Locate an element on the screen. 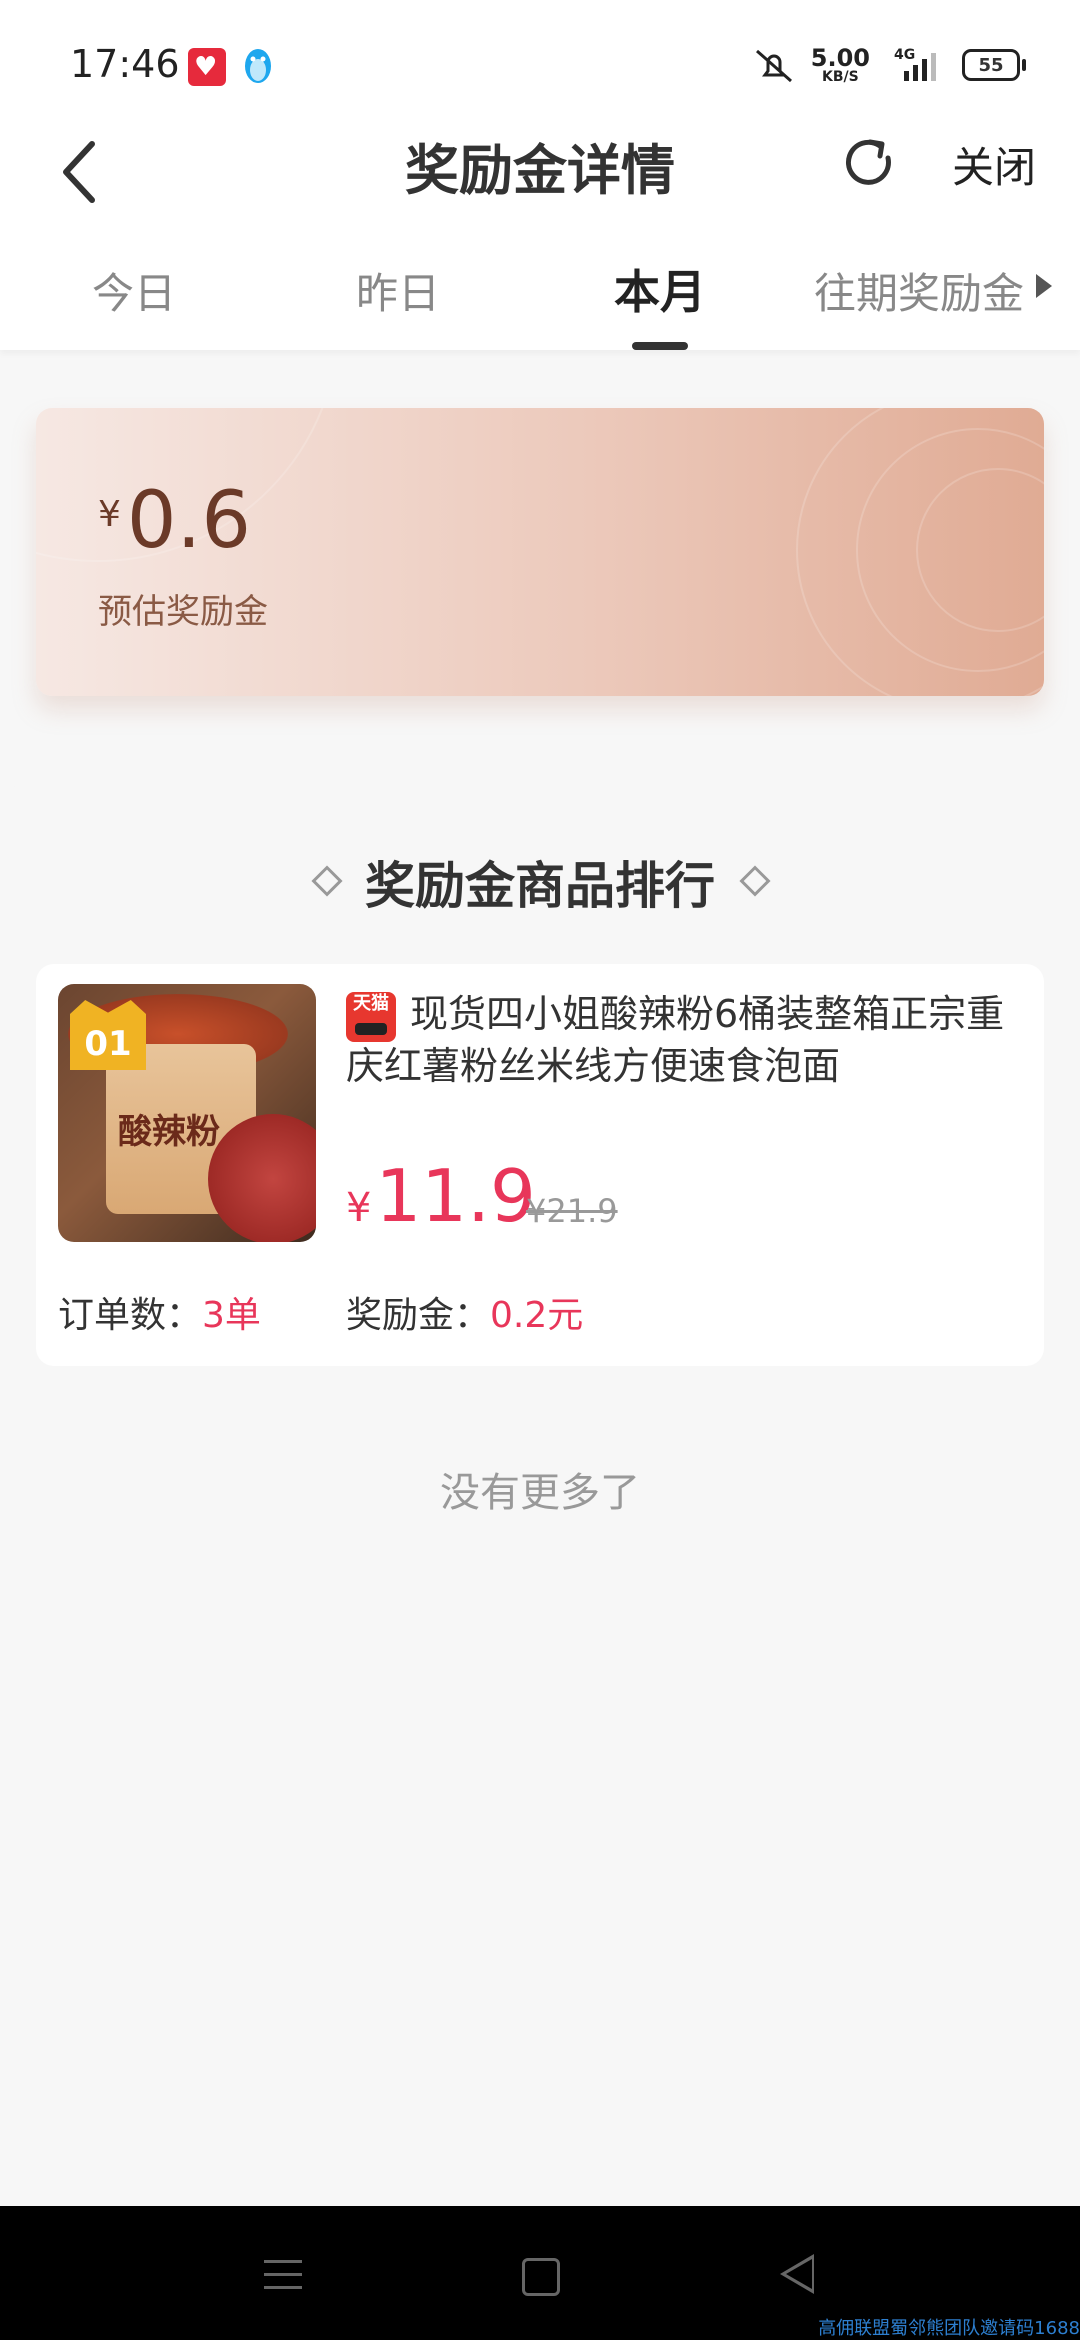 Image resolution: width=1080 pixels, height=2340 pixels. menu-icon is located at coordinates (283, 2275).